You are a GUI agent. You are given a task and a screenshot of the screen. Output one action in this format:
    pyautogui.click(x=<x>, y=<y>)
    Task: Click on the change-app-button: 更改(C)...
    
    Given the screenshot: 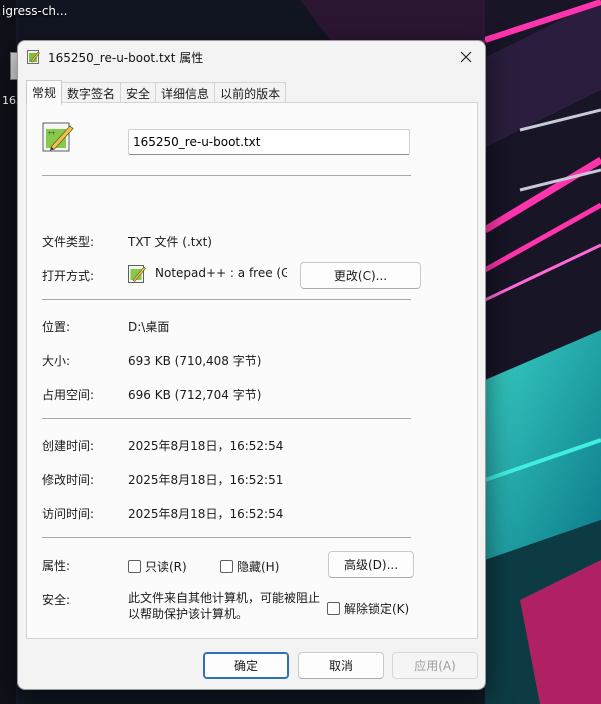 What is the action you would take?
    pyautogui.click(x=360, y=275)
    